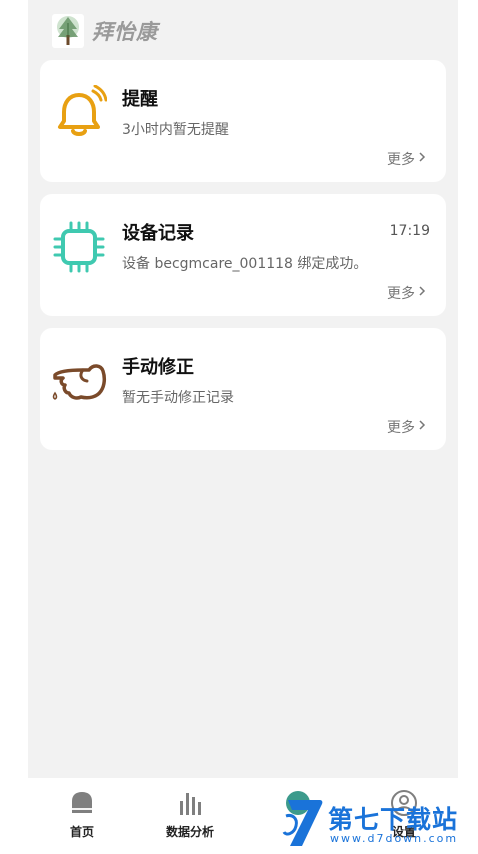  What do you see at coordinates (409, 231) in the screenshot?
I see `card-time: 17:19` at bounding box center [409, 231].